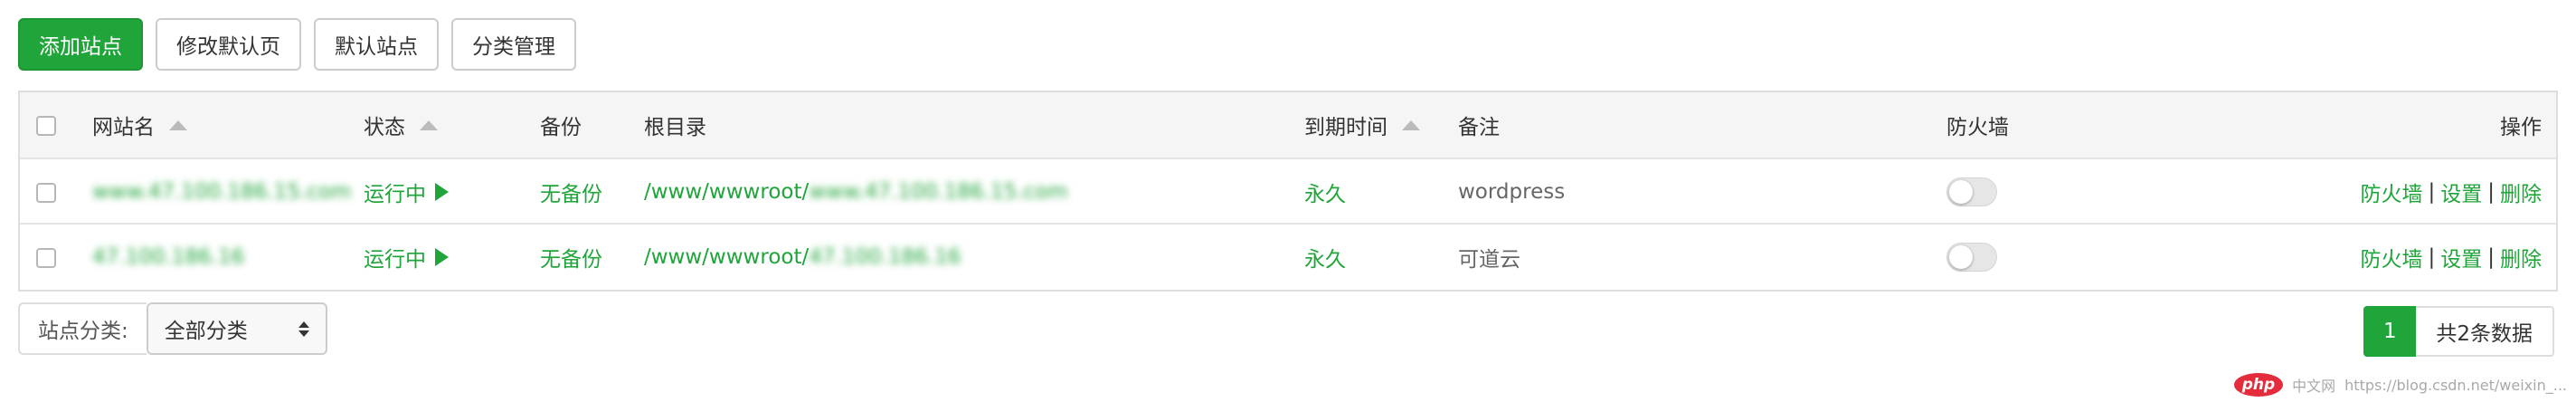 The image size is (2576, 402). Describe the element at coordinates (561, 127) in the screenshot. I see `header-backup-label: 备份` at that location.